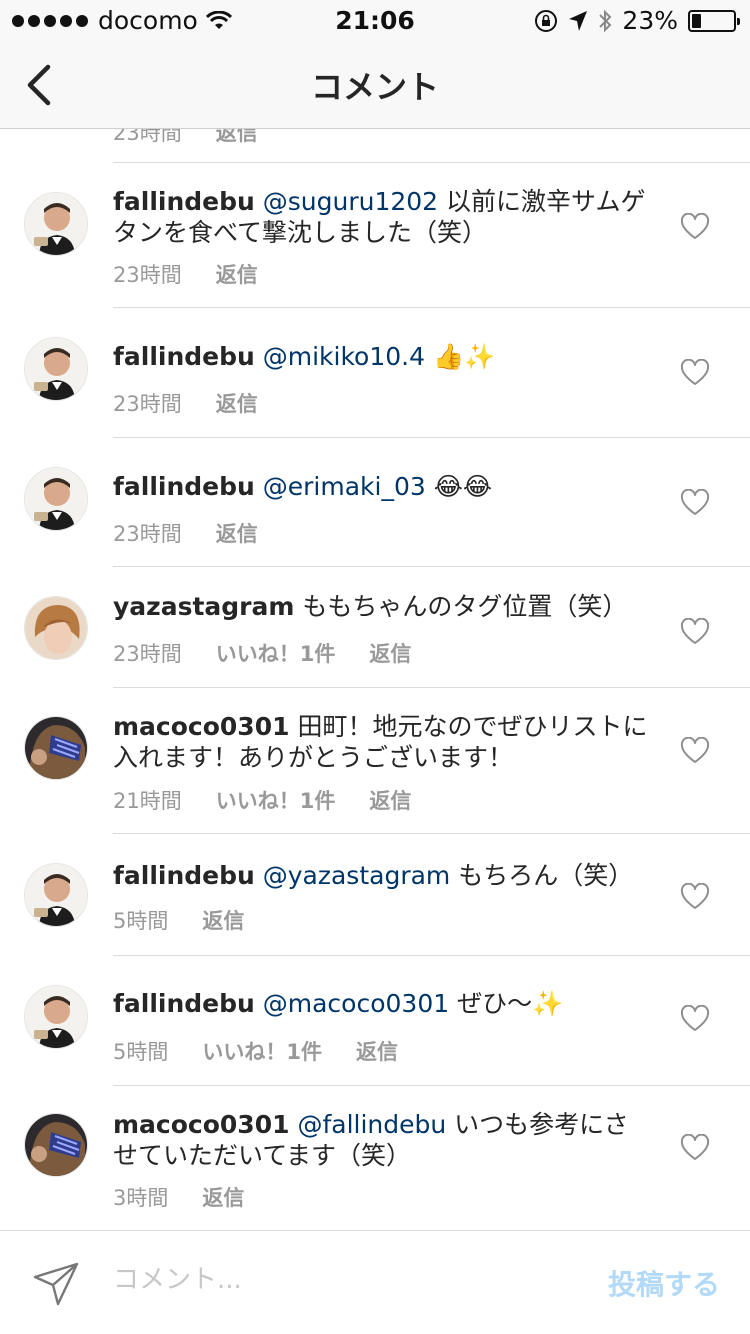 This screenshot has width=750, height=1334. I want to click on nav-bar: コメント, so click(375, 84).